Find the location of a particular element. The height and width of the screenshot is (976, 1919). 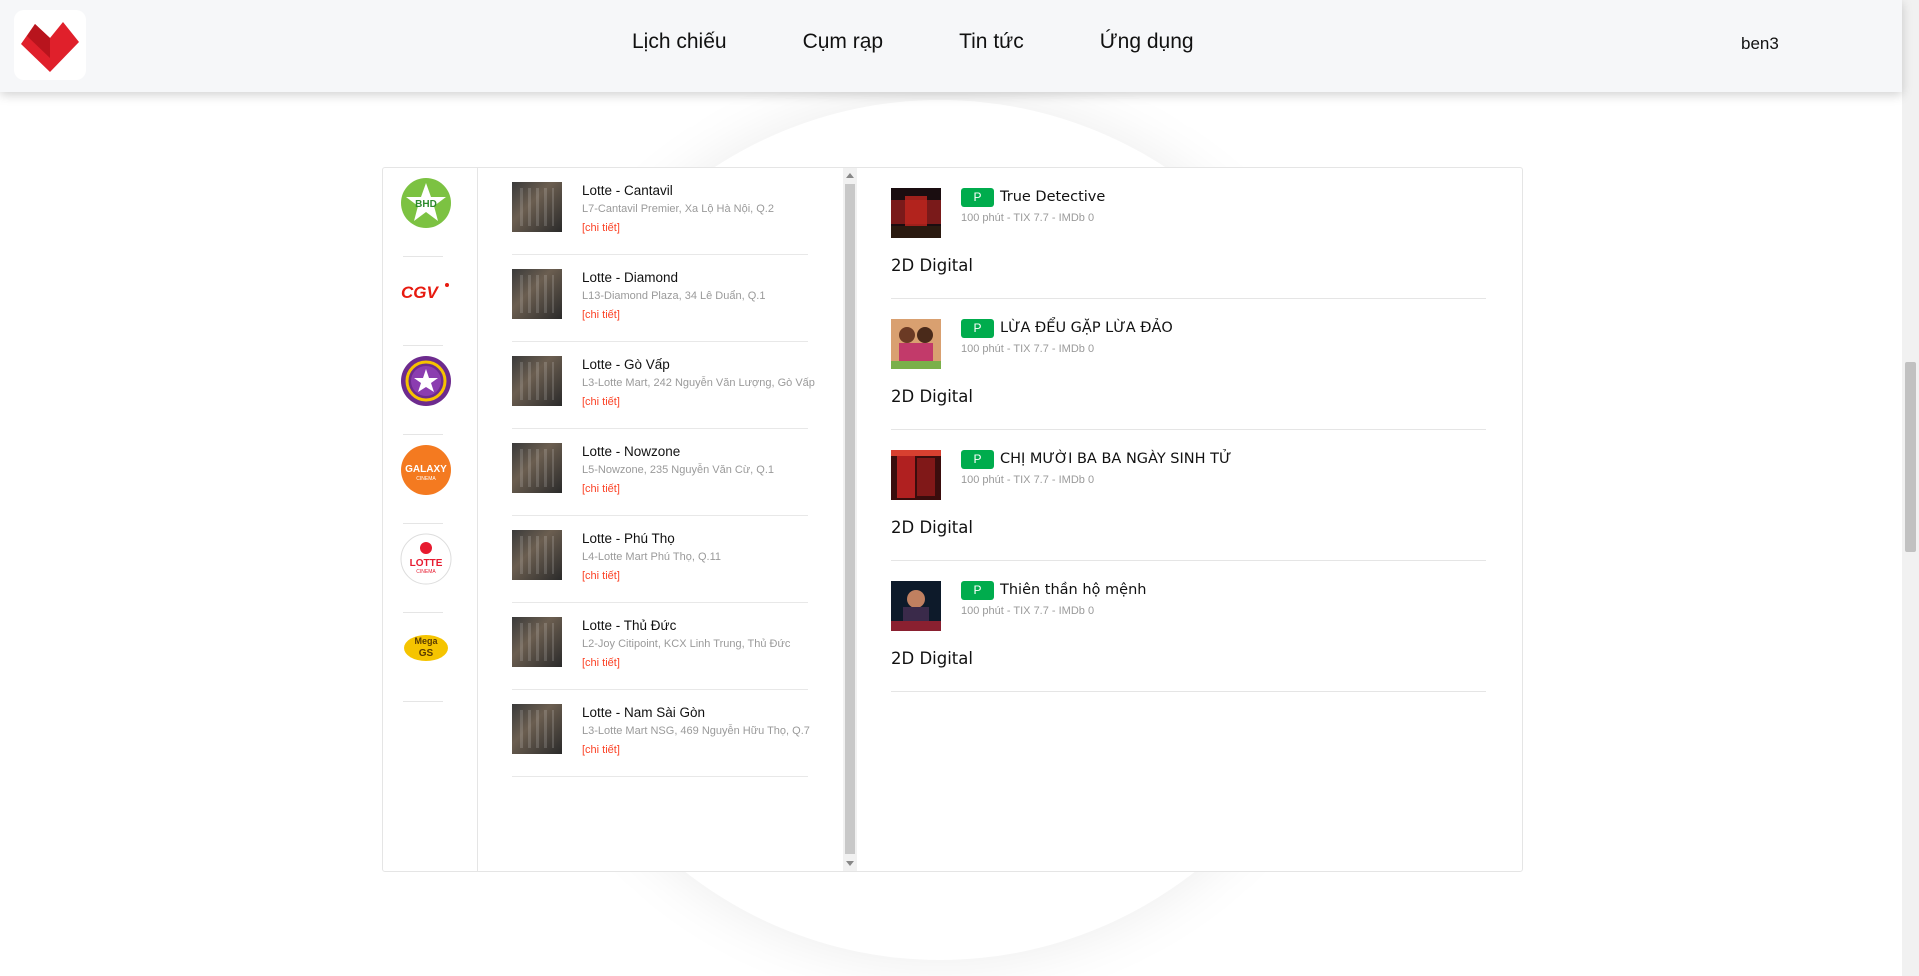

heart-logo-icon is located at coordinates (50, 47).